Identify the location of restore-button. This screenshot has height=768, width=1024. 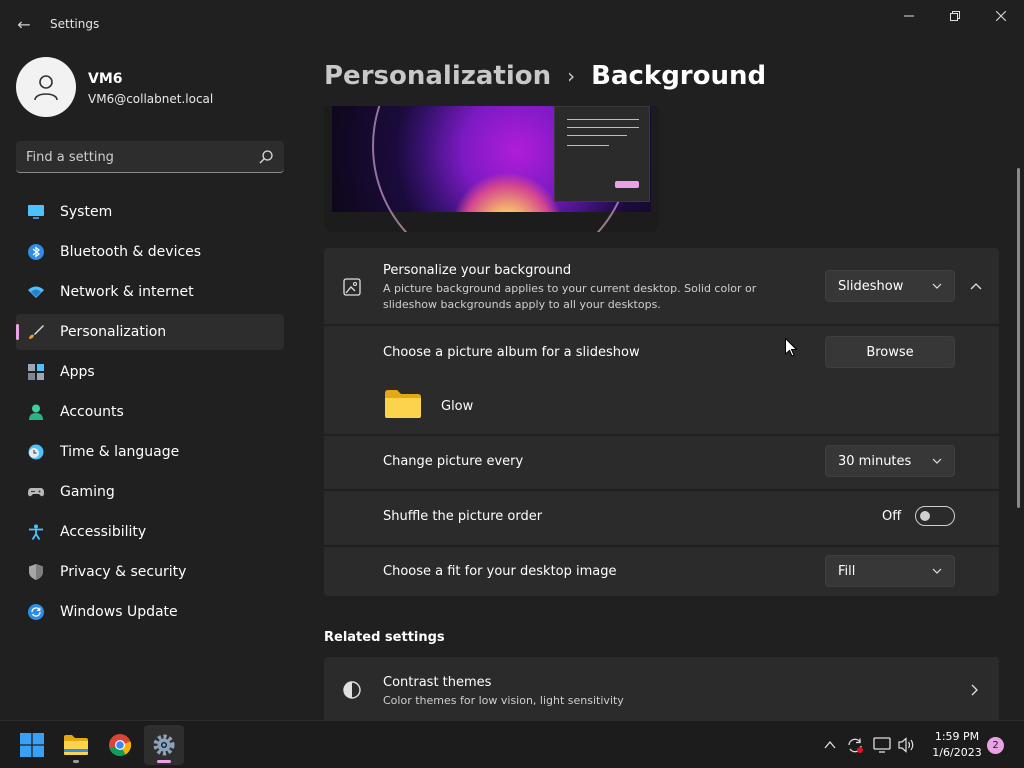
(955, 16).